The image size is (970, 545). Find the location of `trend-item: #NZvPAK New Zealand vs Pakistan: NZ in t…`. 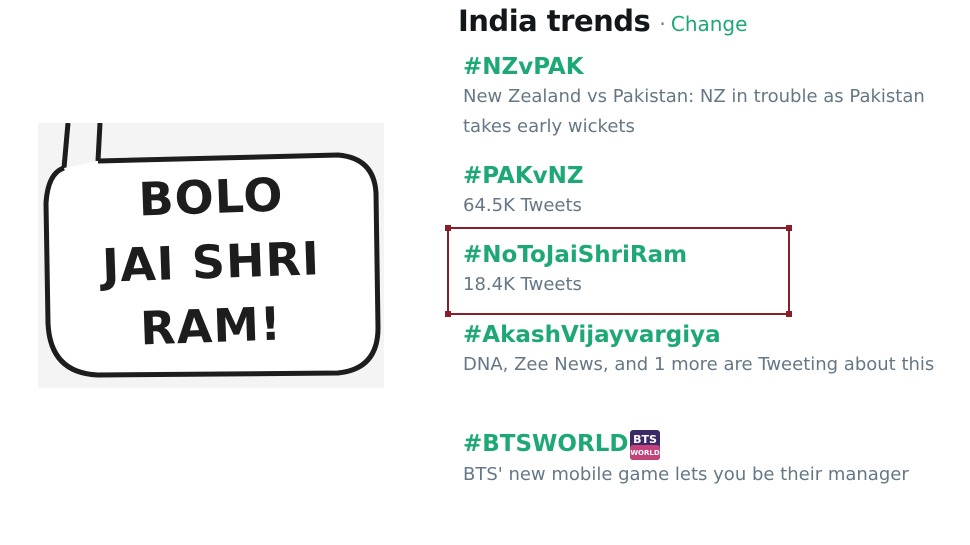

trend-item: #NZvPAK New Zealand vs Pakistan: NZ in t… is located at coordinates (708, 97).